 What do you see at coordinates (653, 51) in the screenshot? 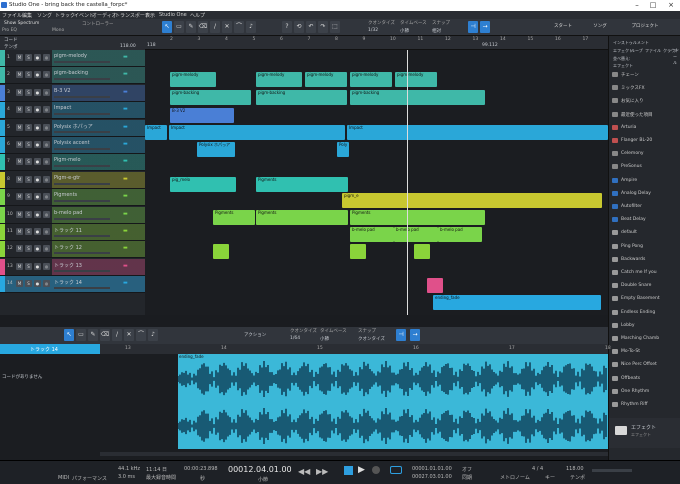
I see `browser-tab-files: ファイル` at bounding box center [653, 51].